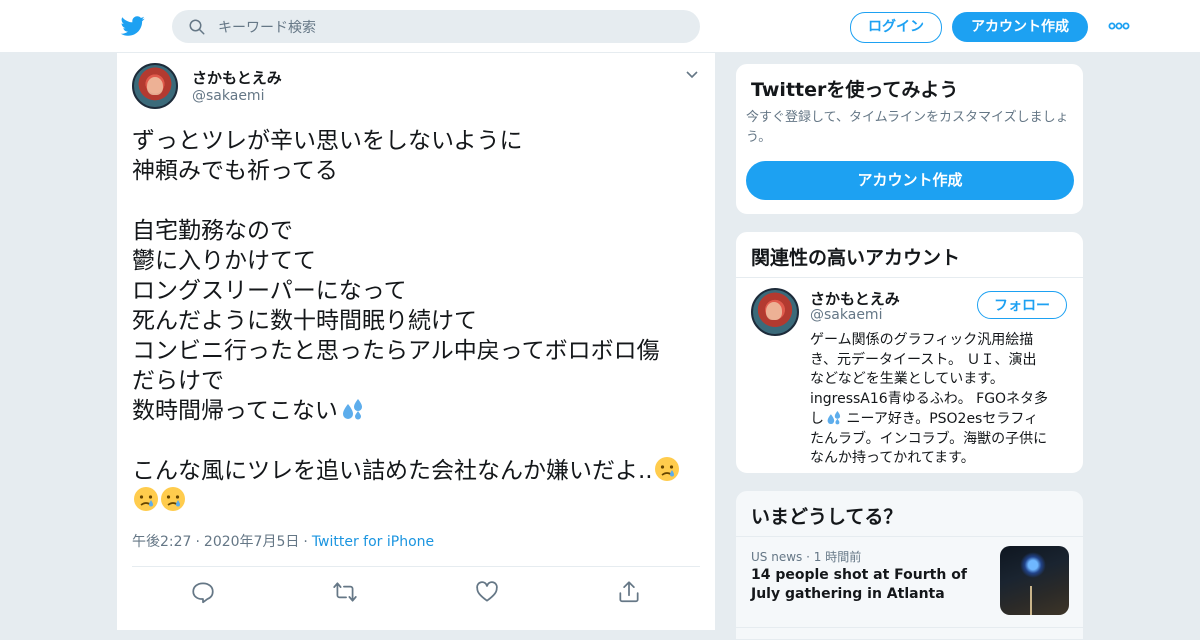 This screenshot has width=1200, height=640. I want to click on retweet-icon, so click(345, 592).